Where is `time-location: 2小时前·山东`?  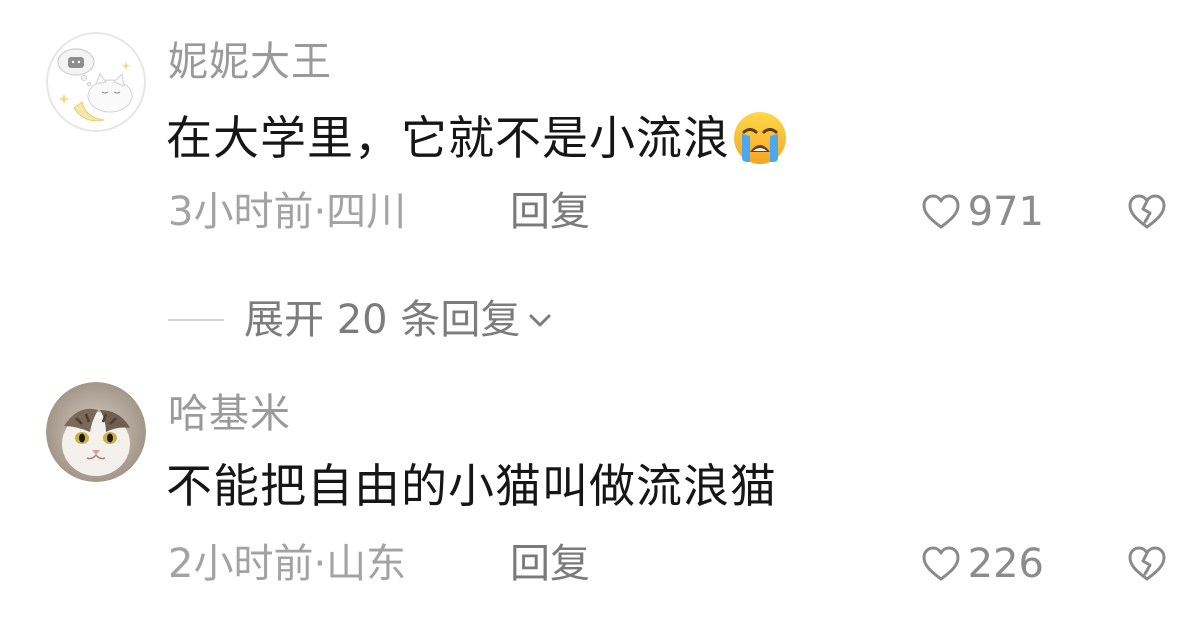
time-location: 2小时前·山东 is located at coordinates (287, 564).